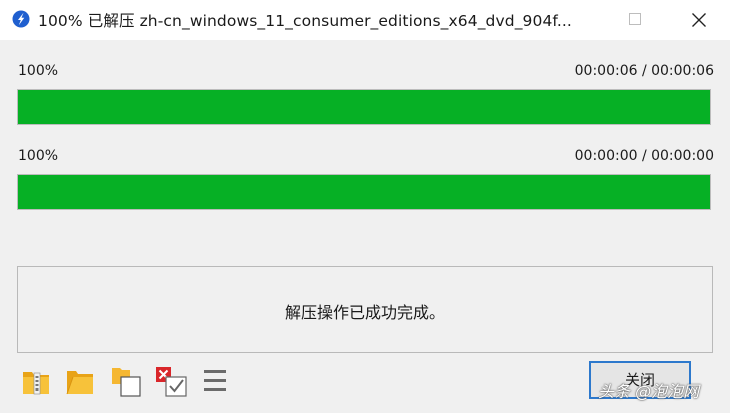 Image resolution: width=730 pixels, height=413 pixels. Describe the element at coordinates (216, 381) in the screenshot. I see `menu-icon` at that location.